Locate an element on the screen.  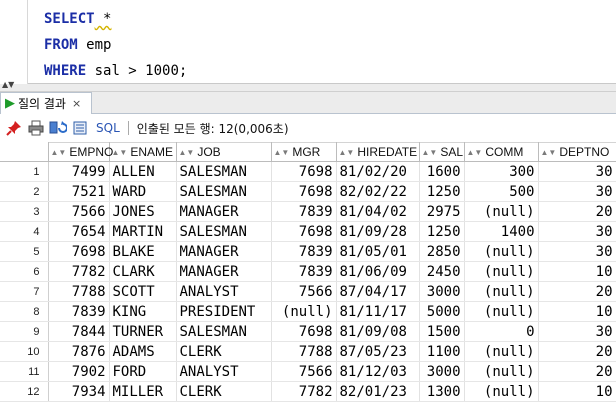
cell-comm: 0 is located at coordinates (501, 331).